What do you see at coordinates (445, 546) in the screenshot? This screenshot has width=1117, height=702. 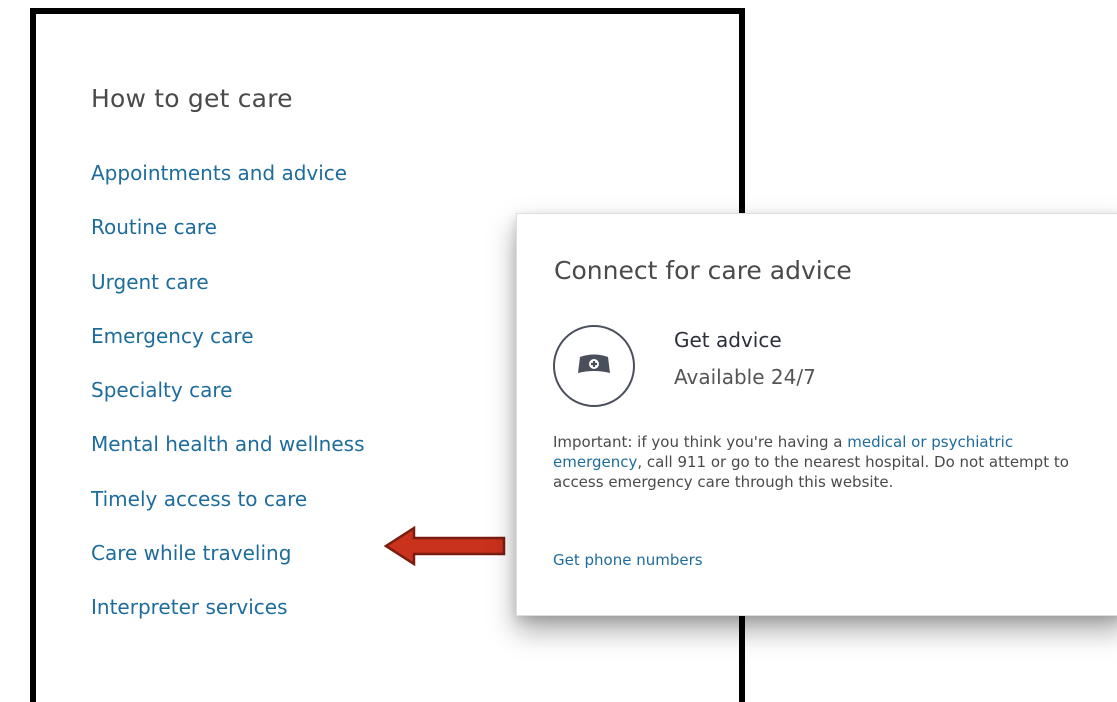 I see `left-arrow-icon` at bounding box center [445, 546].